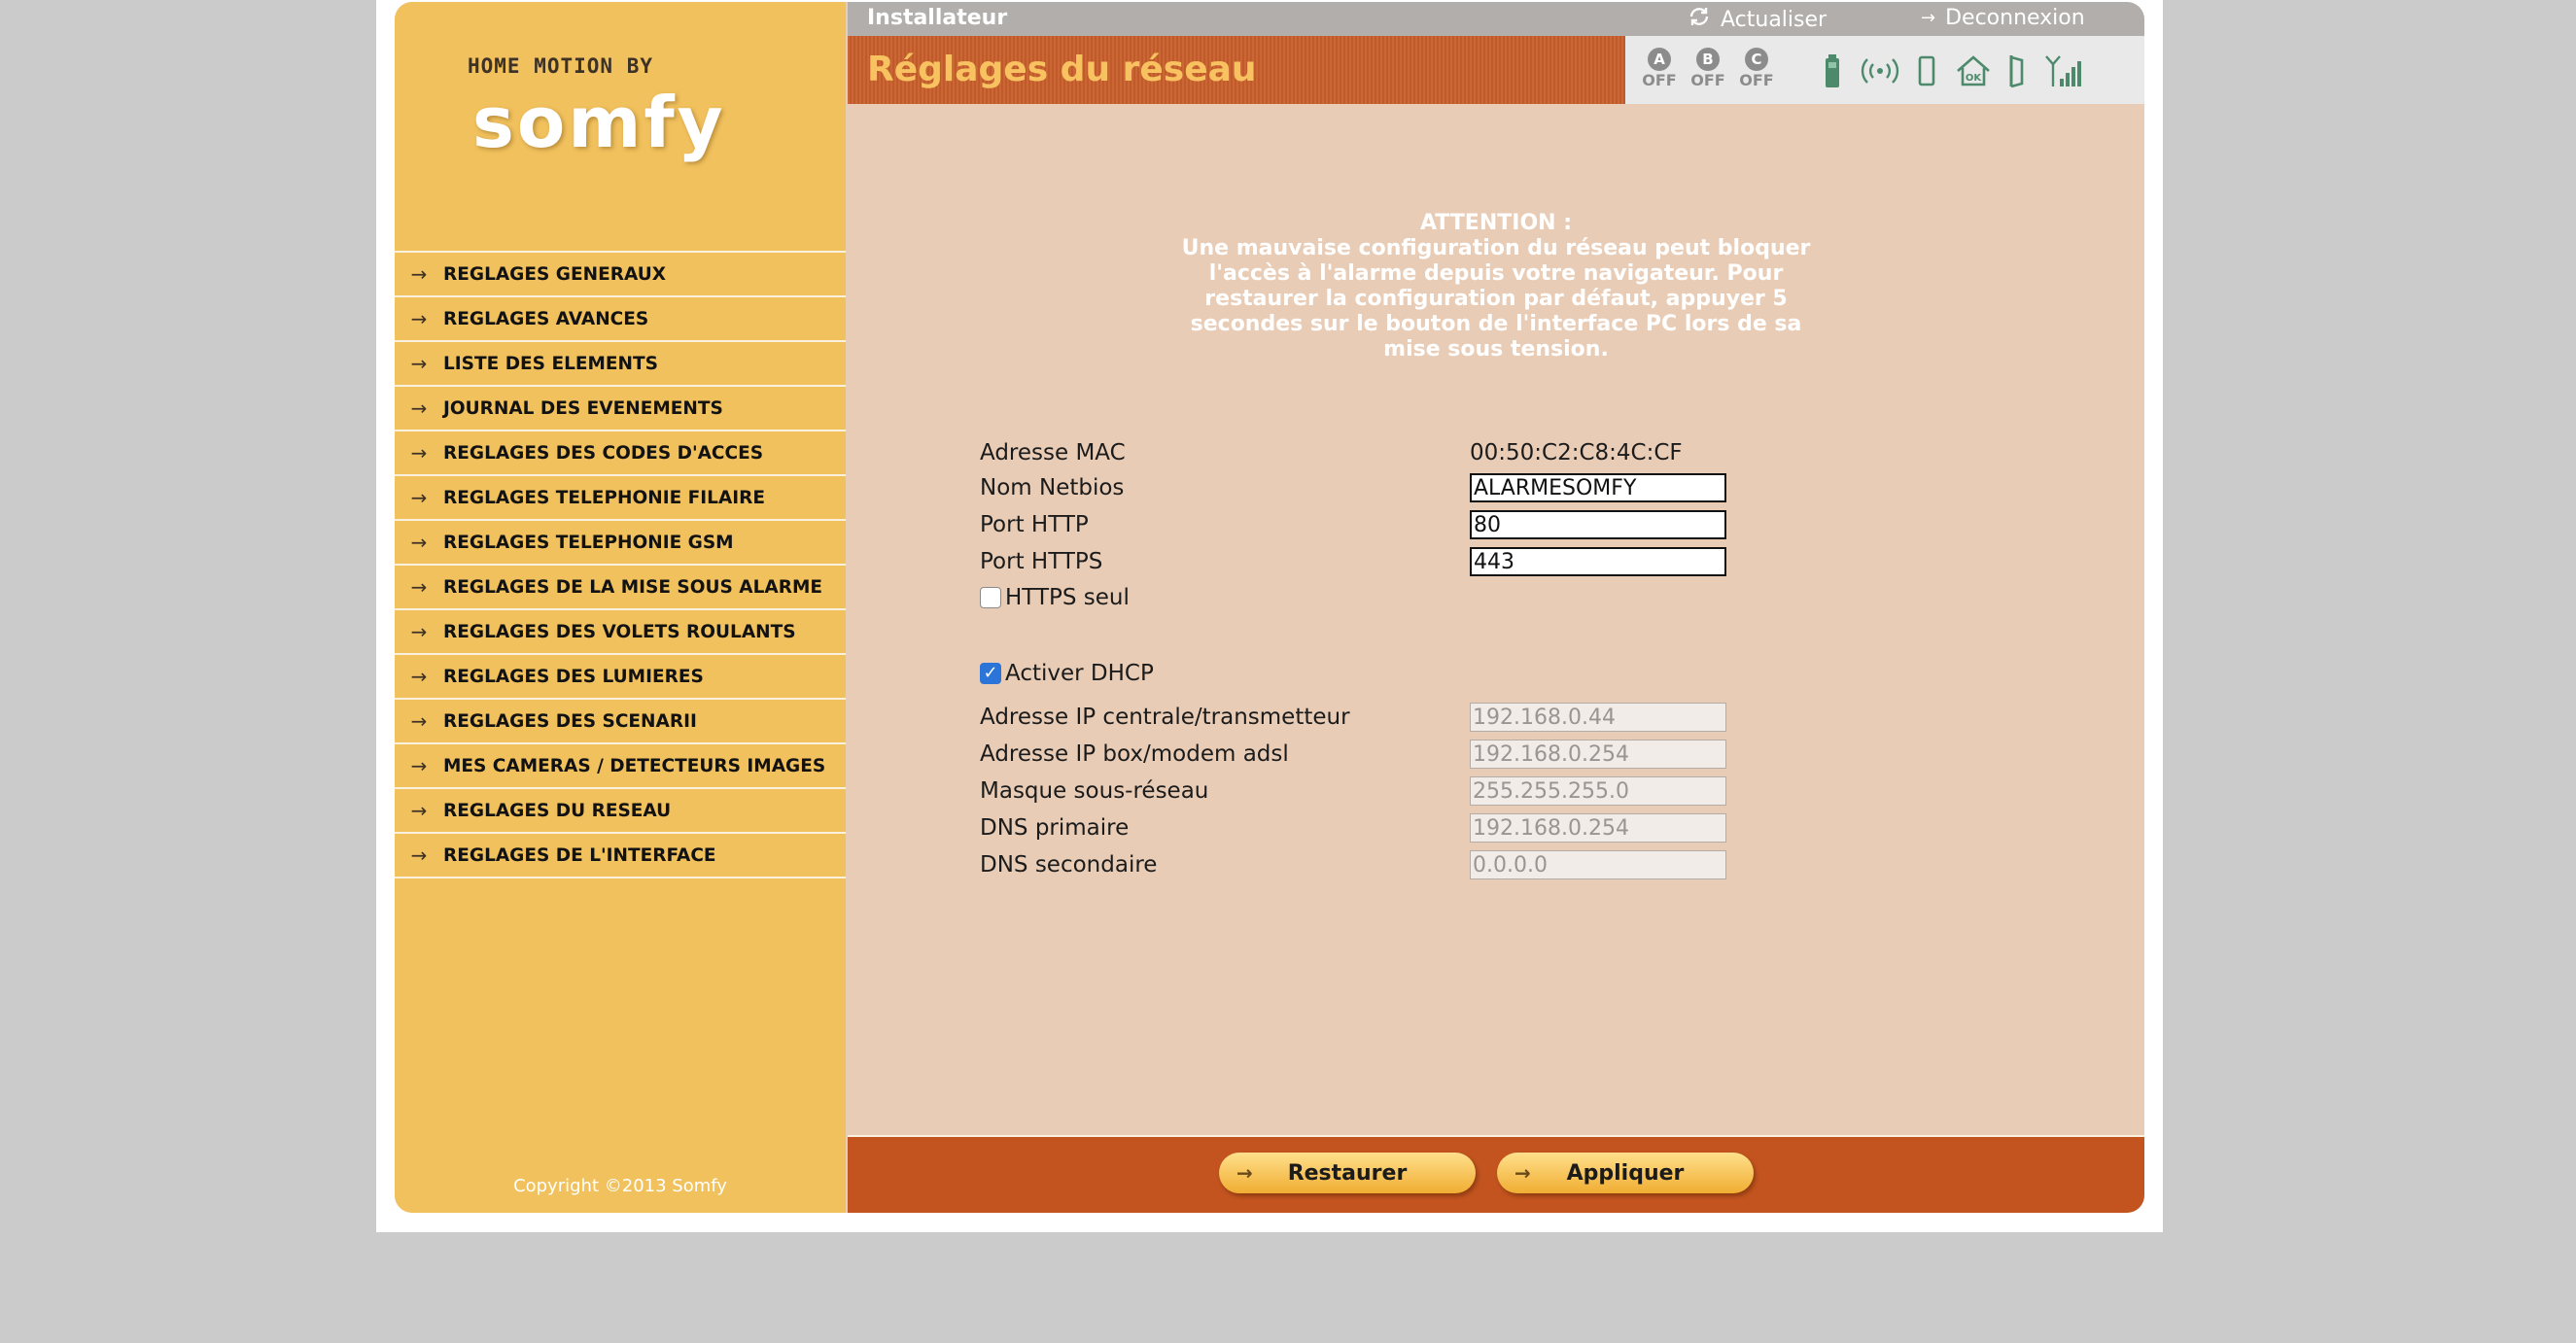 The width and height of the screenshot is (2576, 1343). What do you see at coordinates (1598, 487) in the screenshot?
I see `netbios-input` at bounding box center [1598, 487].